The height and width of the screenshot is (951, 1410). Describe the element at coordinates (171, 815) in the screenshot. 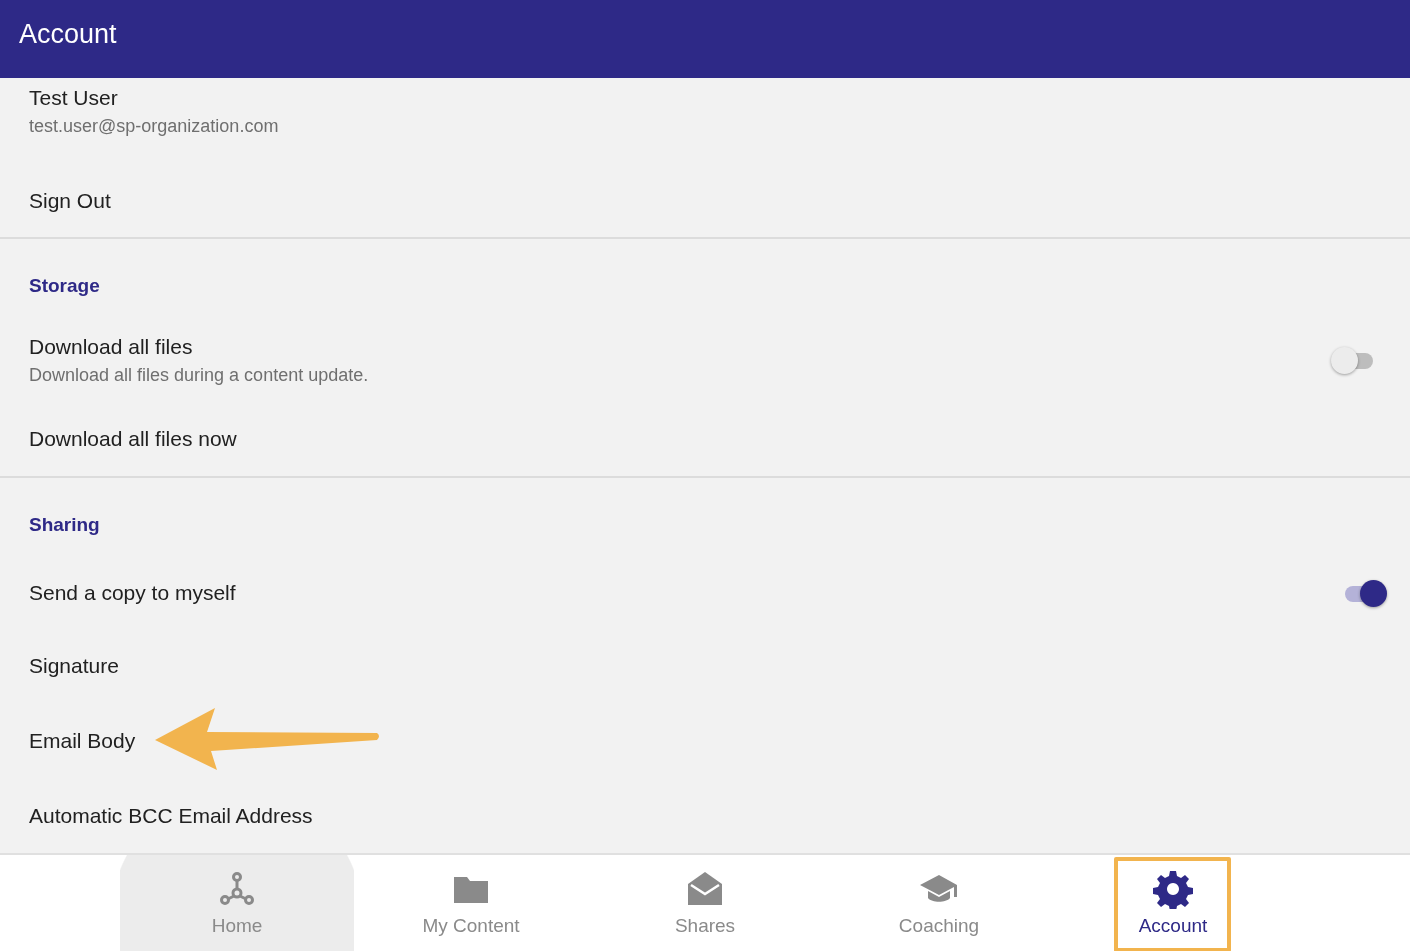

I see `menu-item: Automatic BCC Email Address` at that location.